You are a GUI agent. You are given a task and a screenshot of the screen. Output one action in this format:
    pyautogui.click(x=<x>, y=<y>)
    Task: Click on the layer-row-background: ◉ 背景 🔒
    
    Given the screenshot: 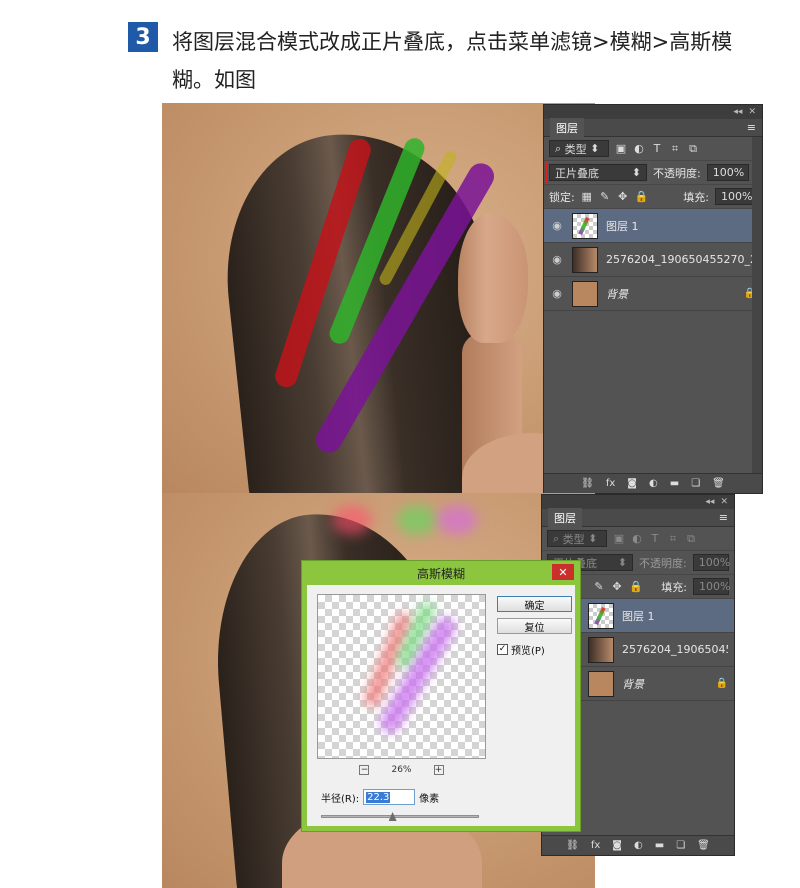 What is the action you would take?
    pyautogui.click(x=653, y=294)
    